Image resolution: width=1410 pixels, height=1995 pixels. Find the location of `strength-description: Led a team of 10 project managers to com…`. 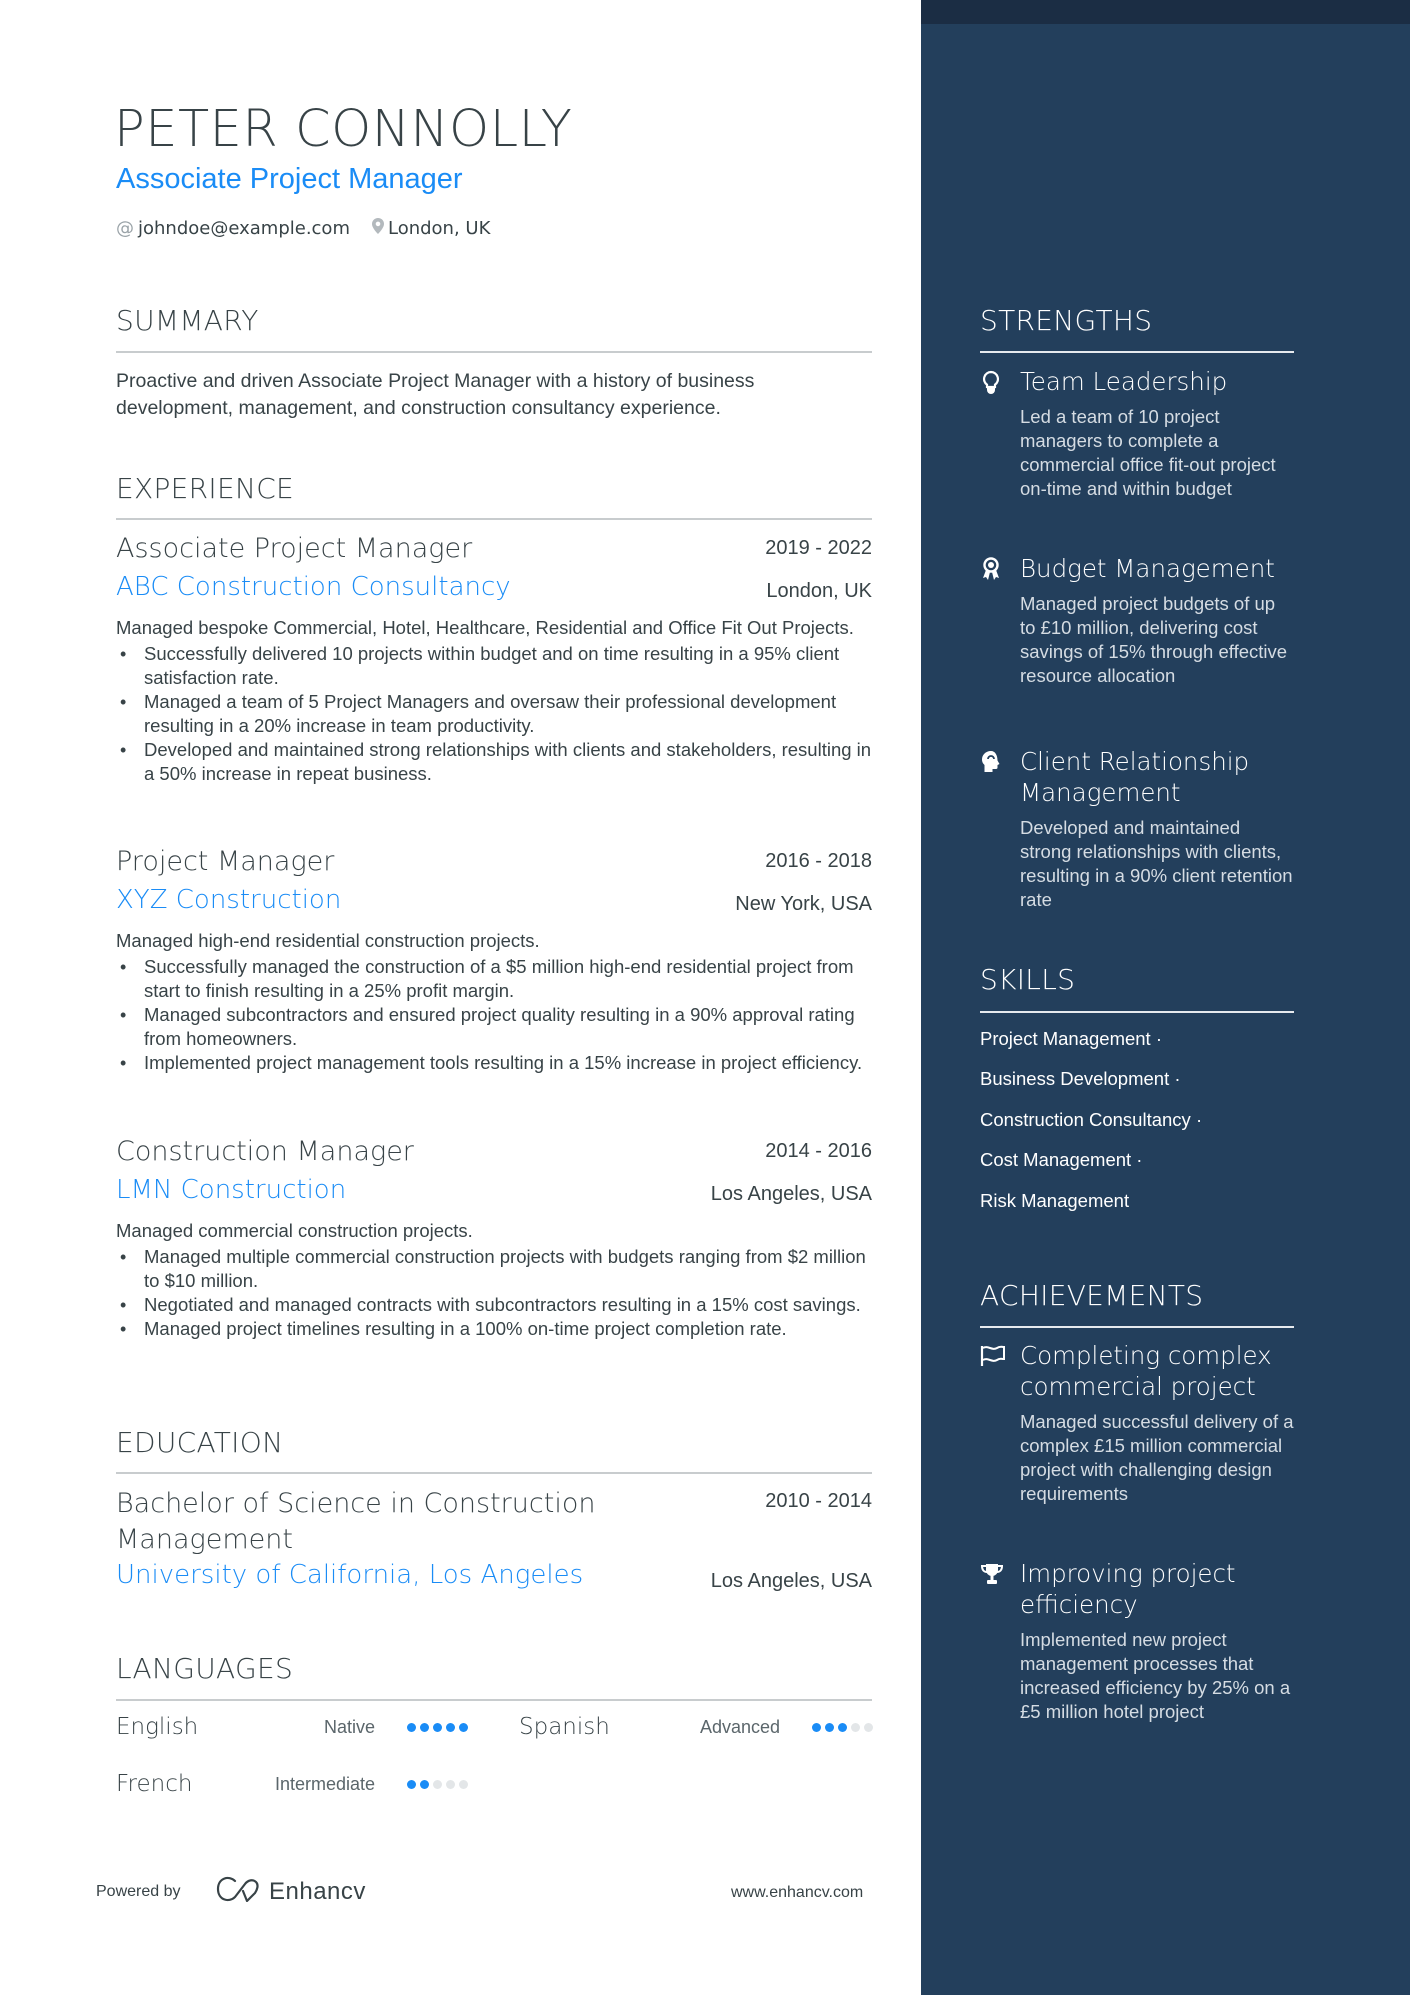

strength-description: Led a team of 10 project managers to com… is located at coordinates (1148, 452).